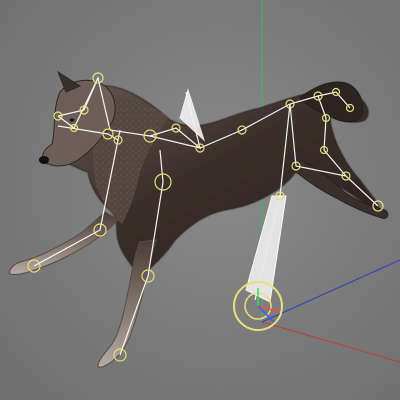  I want to click on axis-z-line, so click(330, 291).